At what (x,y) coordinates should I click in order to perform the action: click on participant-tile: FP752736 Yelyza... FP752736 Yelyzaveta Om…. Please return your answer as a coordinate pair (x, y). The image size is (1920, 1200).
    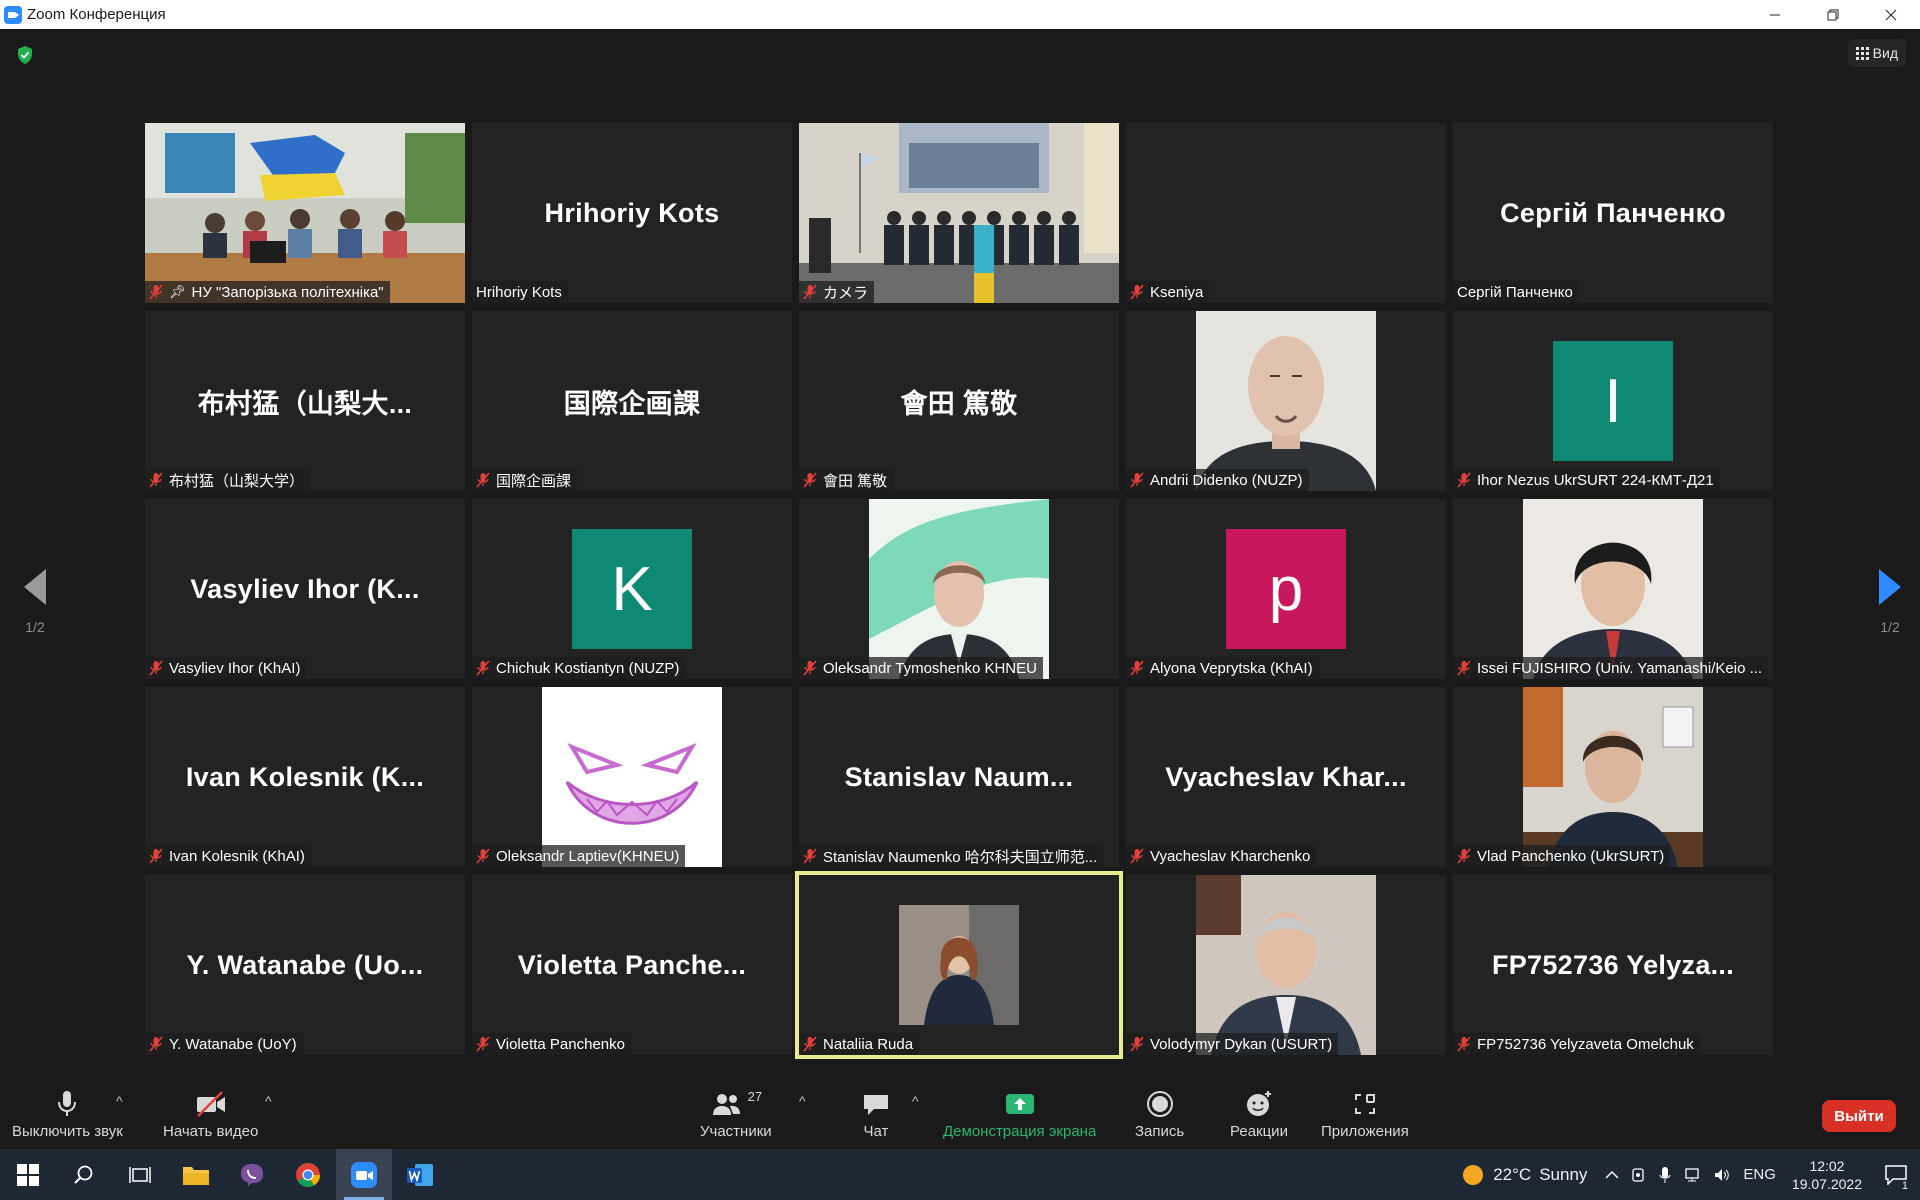
    Looking at the image, I should click on (1613, 965).